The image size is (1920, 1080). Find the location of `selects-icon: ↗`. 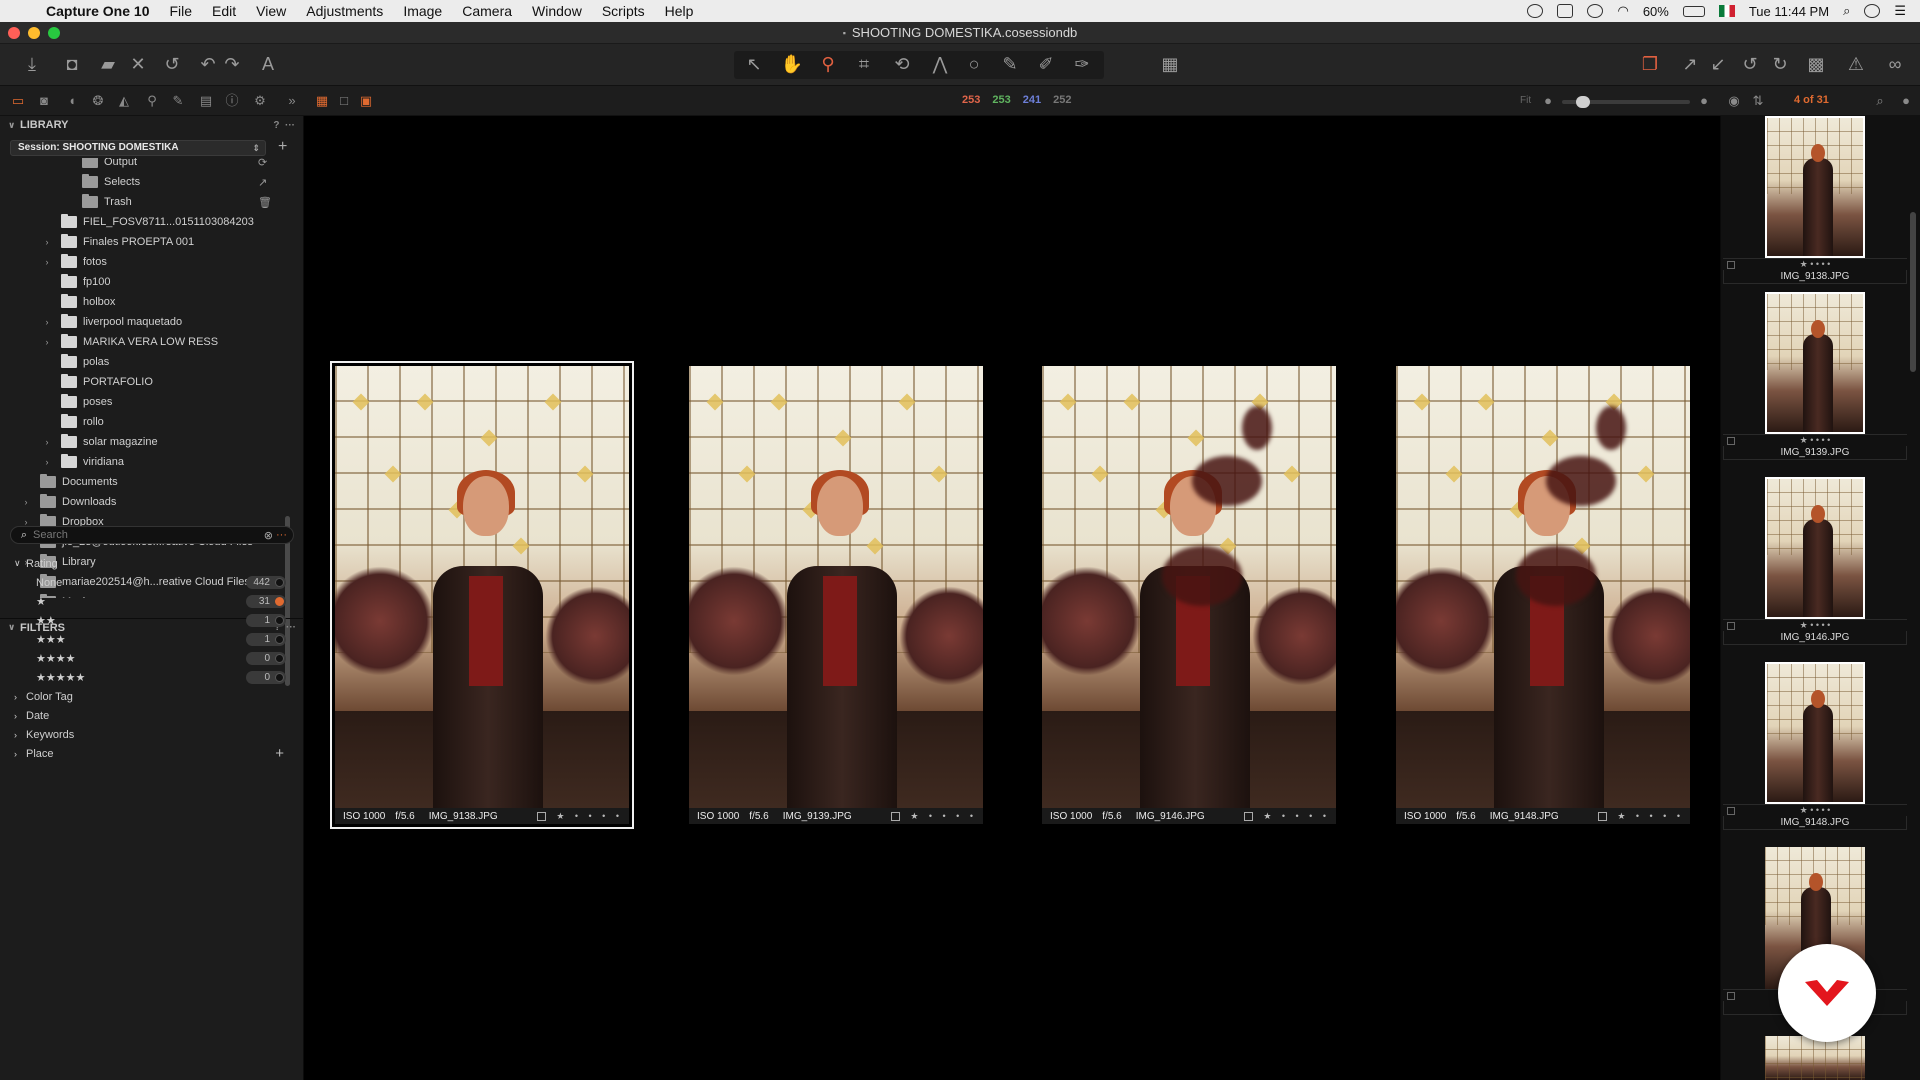

selects-icon: ↗ is located at coordinates (262, 182).